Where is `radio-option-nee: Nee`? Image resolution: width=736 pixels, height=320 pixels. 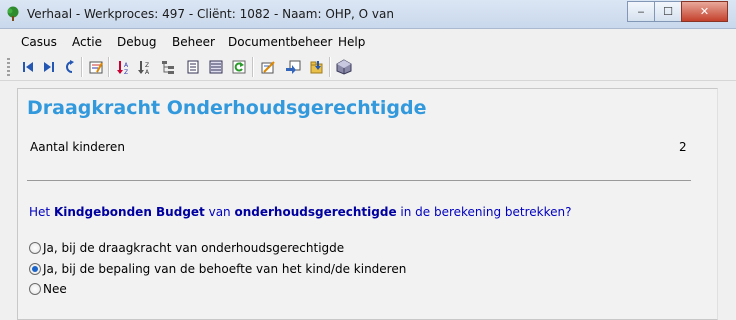
radio-option-nee: Nee is located at coordinates (48, 289).